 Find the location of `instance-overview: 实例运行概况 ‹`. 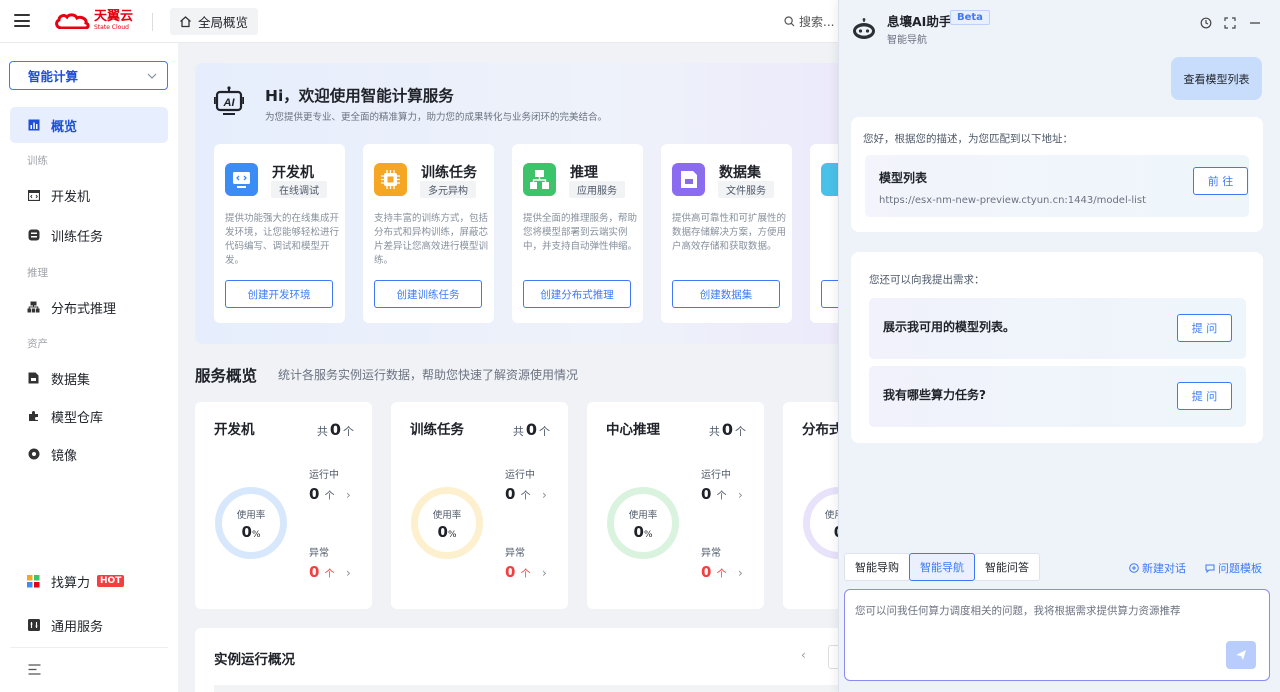

instance-overview: 实例运行概况 ‹ is located at coordinates (521, 660).